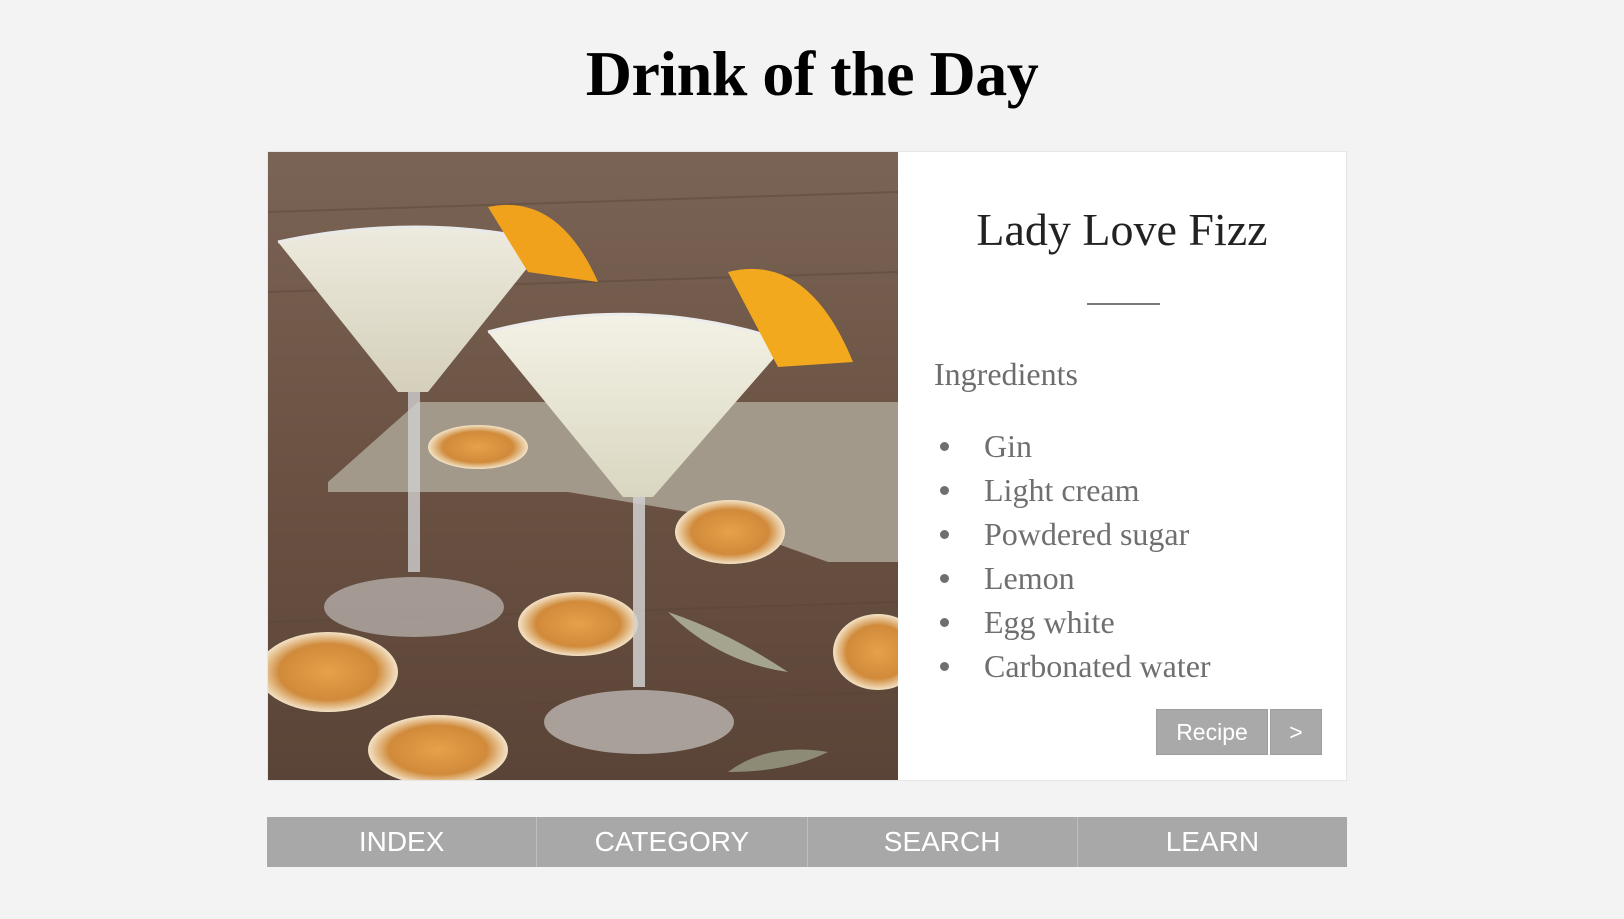  Describe the element at coordinates (1097, 666) in the screenshot. I see `ingredient-label: Carbonated water` at that location.